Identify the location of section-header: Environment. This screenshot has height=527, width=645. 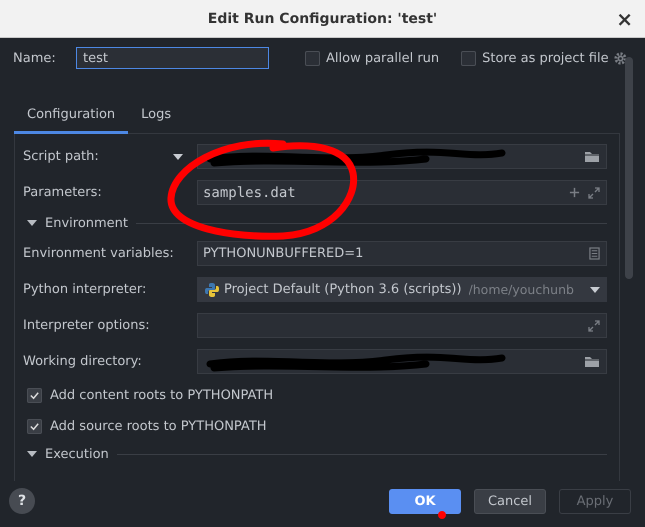
(86, 223).